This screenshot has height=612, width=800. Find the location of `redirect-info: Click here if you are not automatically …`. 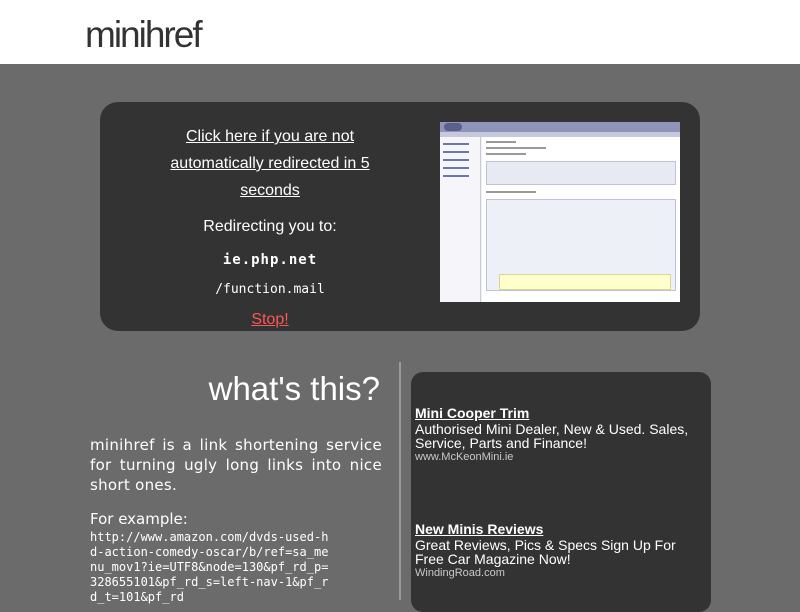

redirect-info: Click here if you are not automatically … is located at coordinates (270, 226).